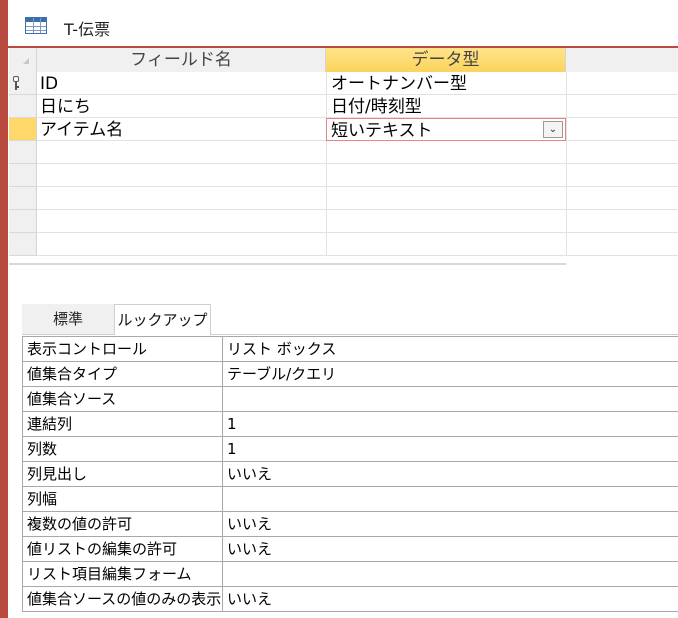 The width and height of the screenshot is (678, 618). What do you see at coordinates (182, 106) in the screenshot?
I see `field-name-cell: 日にち` at bounding box center [182, 106].